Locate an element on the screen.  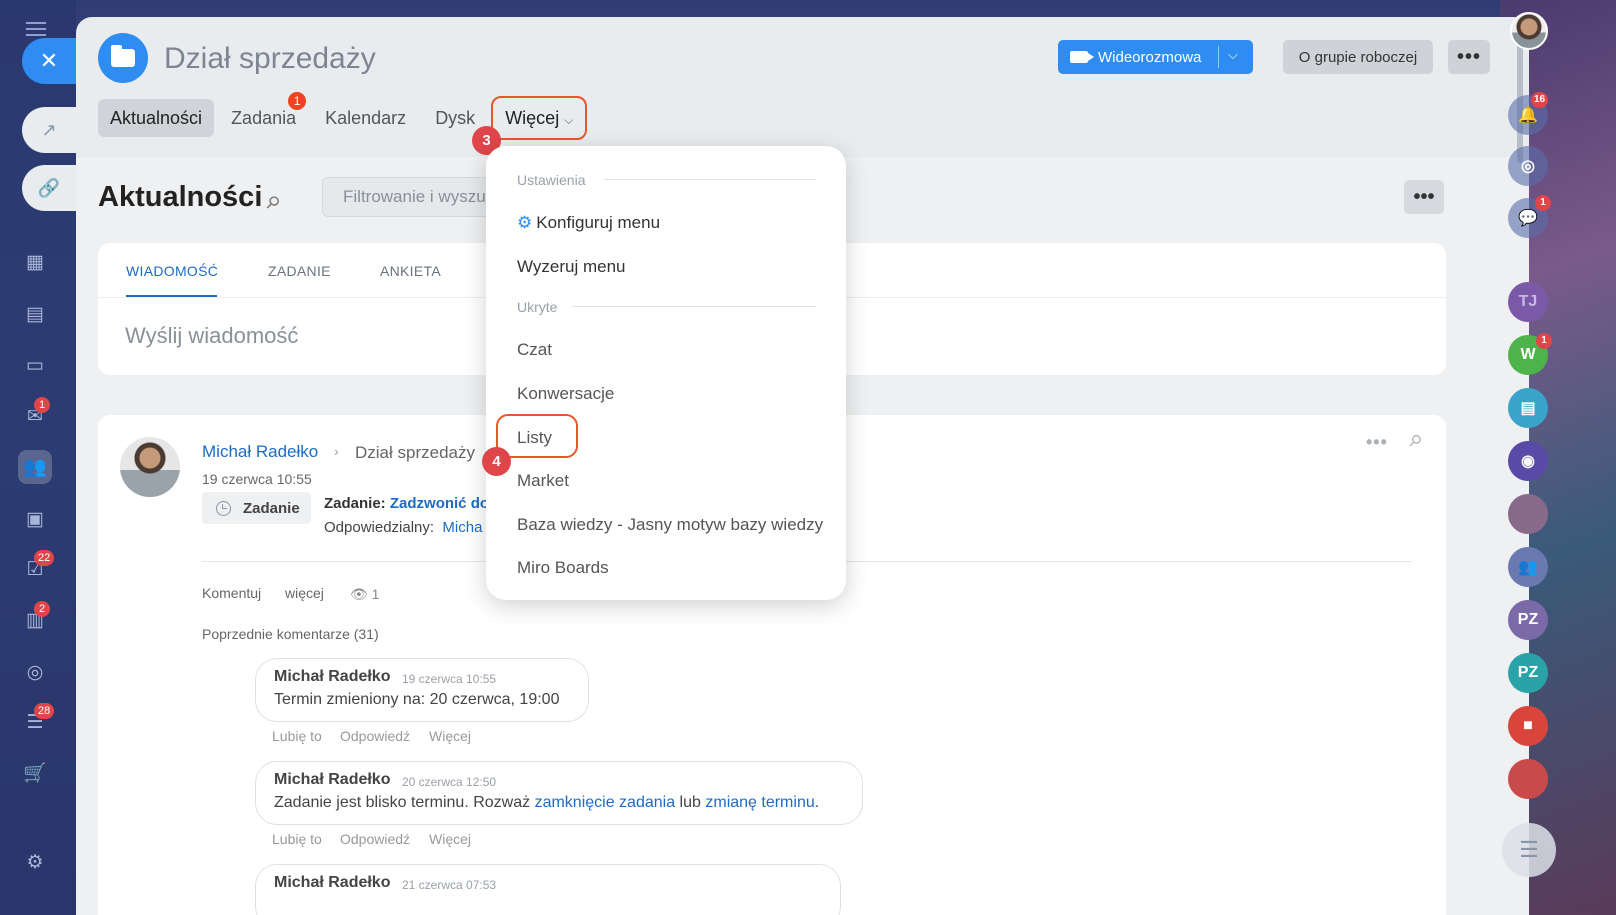
board-icon: ▣ is located at coordinates (35, 519).